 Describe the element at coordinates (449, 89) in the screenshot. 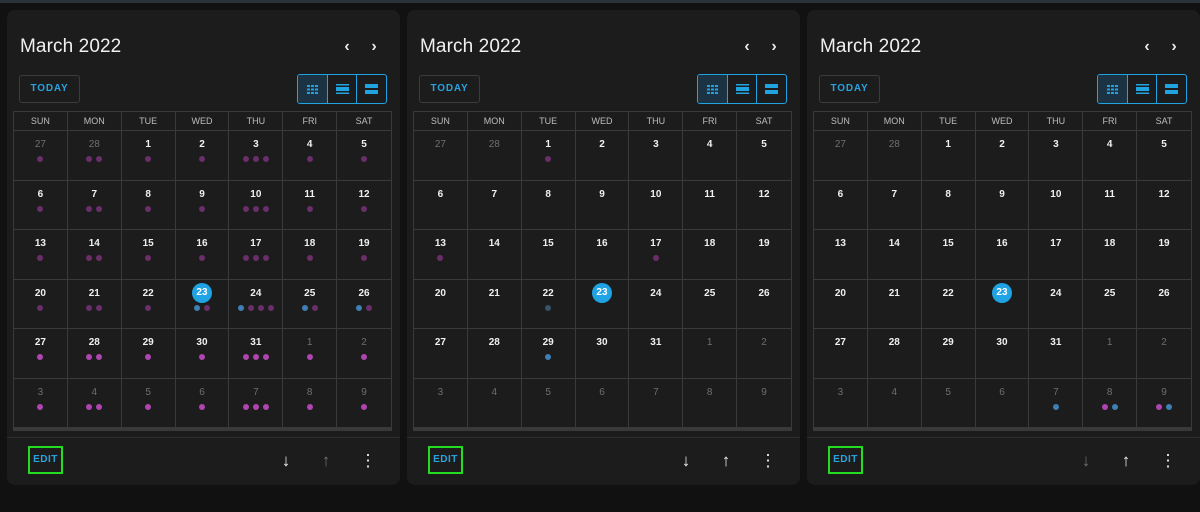

I see `today-button: TODAY` at that location.